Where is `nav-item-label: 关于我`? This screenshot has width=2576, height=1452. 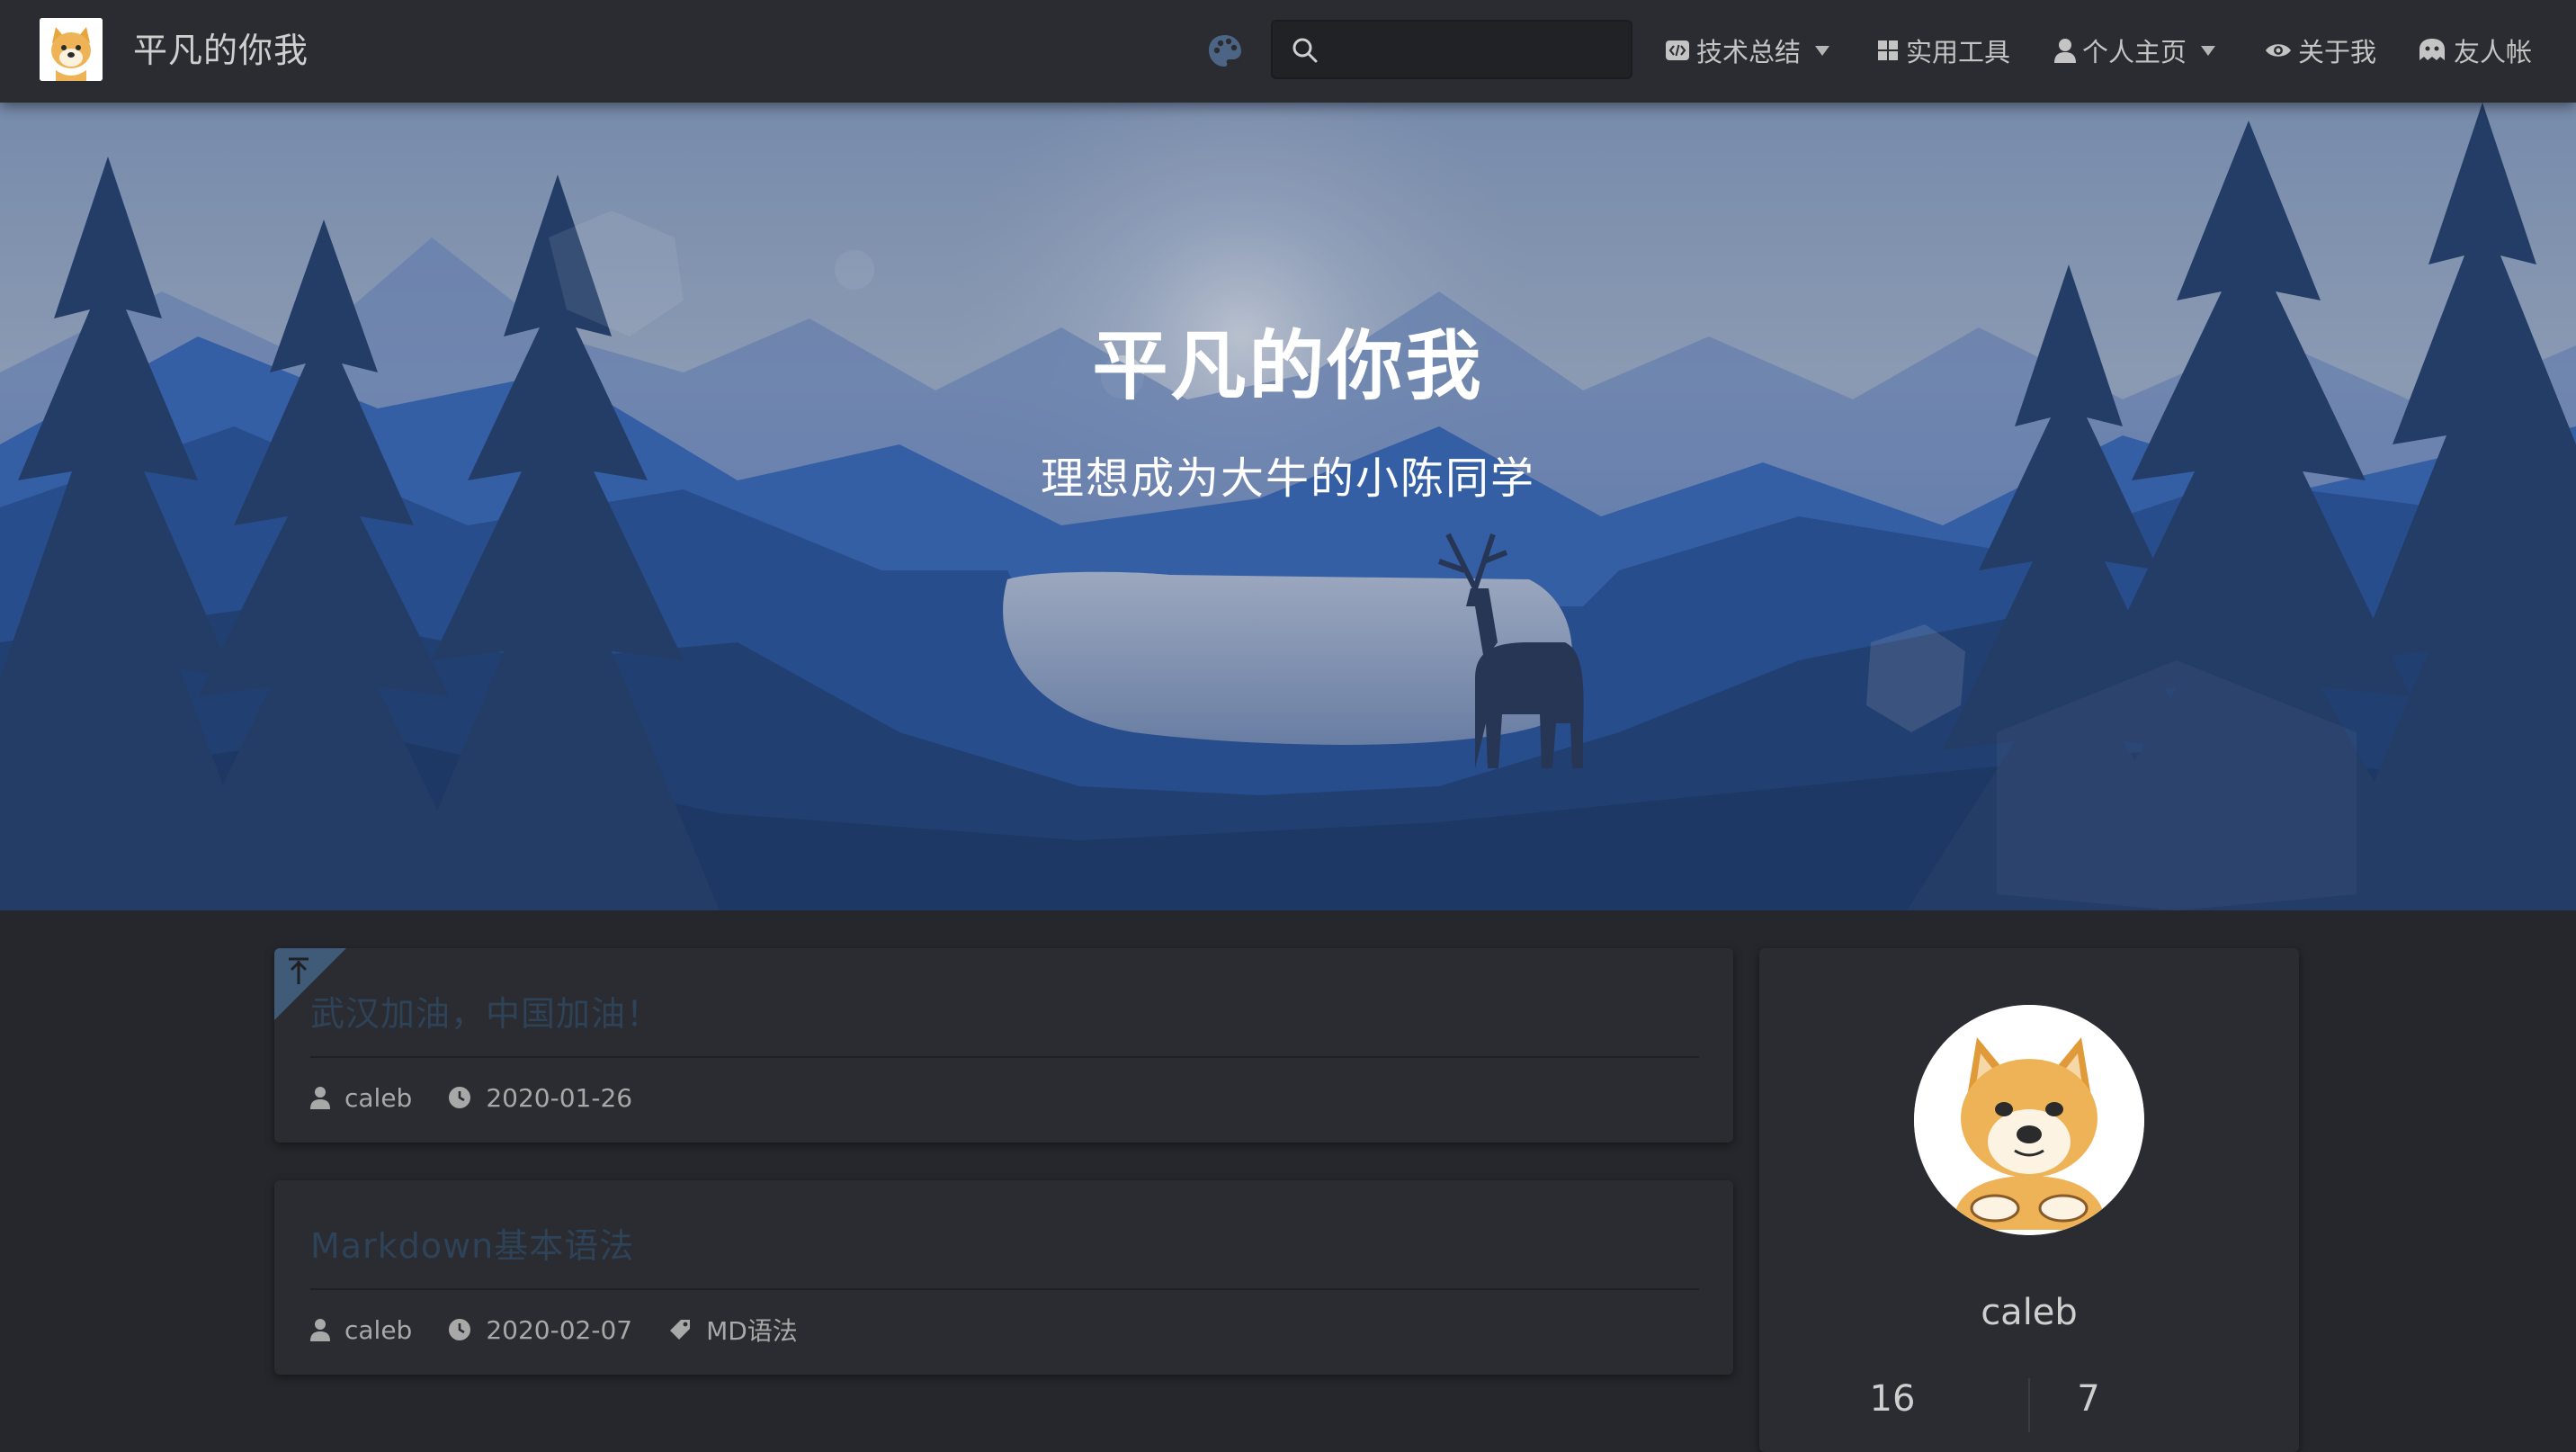 nav-item-label: 关于我 is located at coordinates (2337, 52).